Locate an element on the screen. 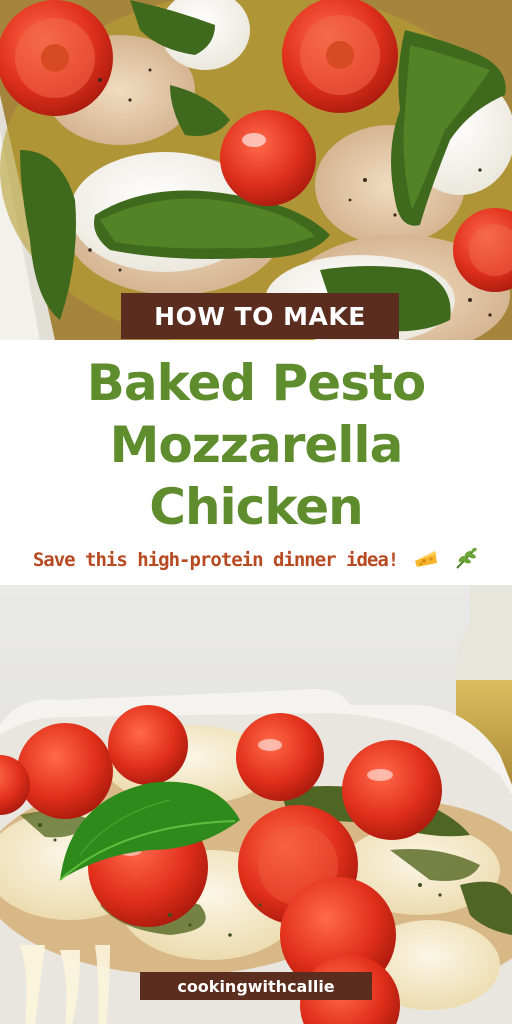  title-line-1: Baked Pesto is located at coordinates (256, 383).